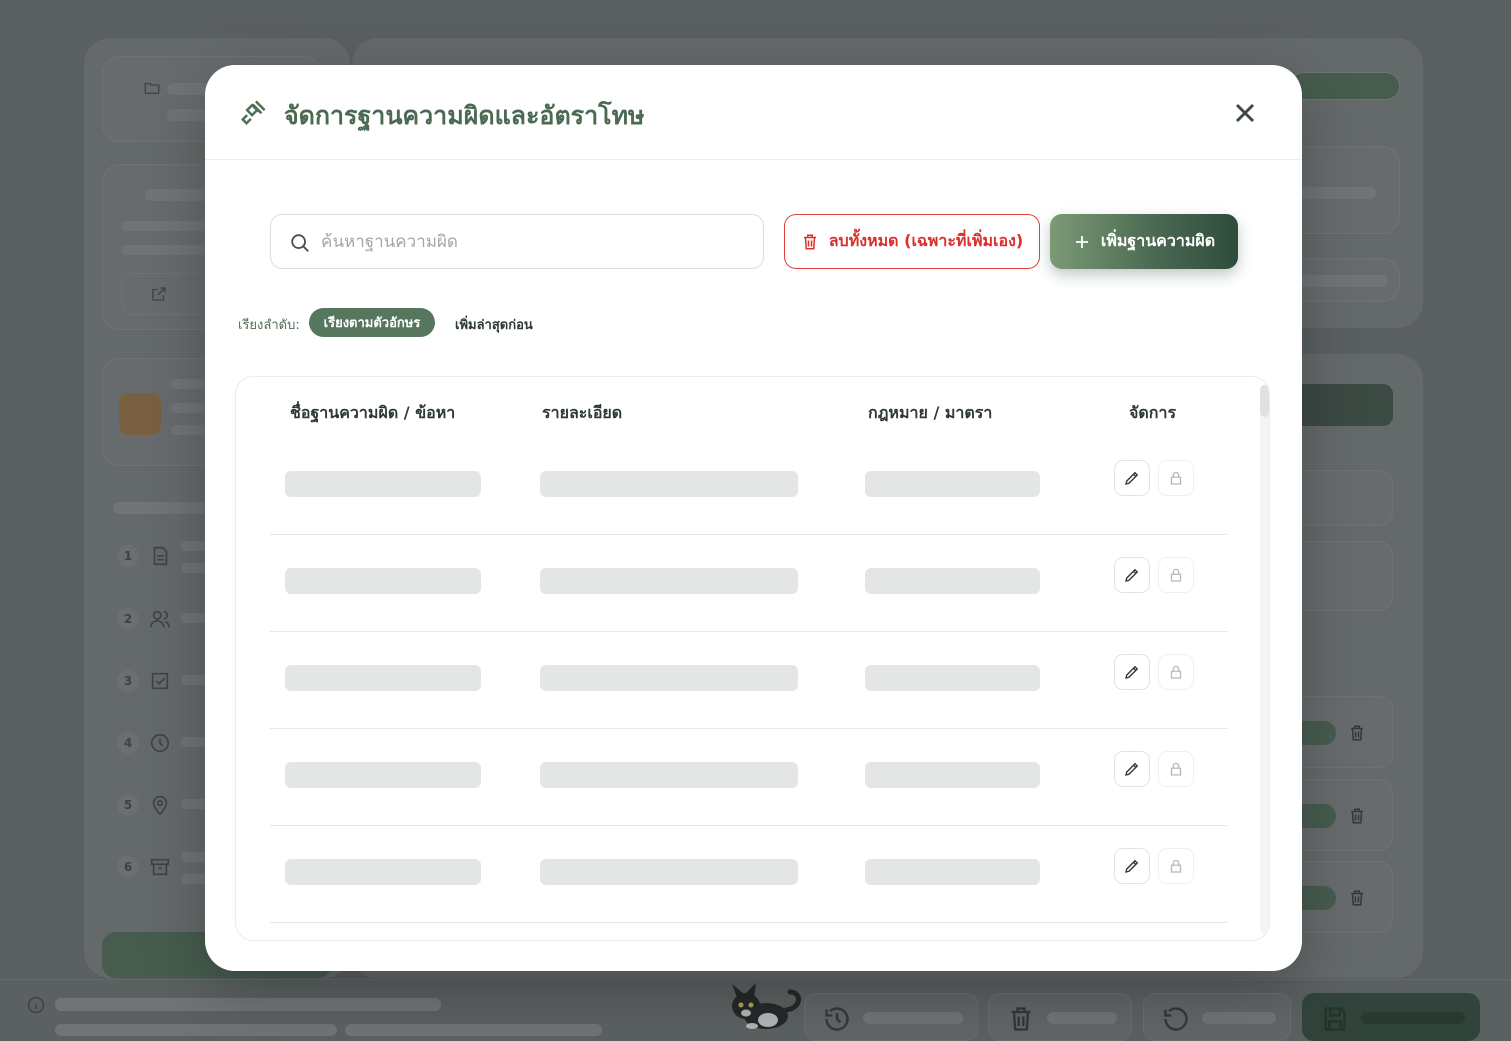 The image size is (1511, 1041). What do you see at coordinates (536, 242) in the screenshot?
I see `search-input` at bounding box center [536, 242].